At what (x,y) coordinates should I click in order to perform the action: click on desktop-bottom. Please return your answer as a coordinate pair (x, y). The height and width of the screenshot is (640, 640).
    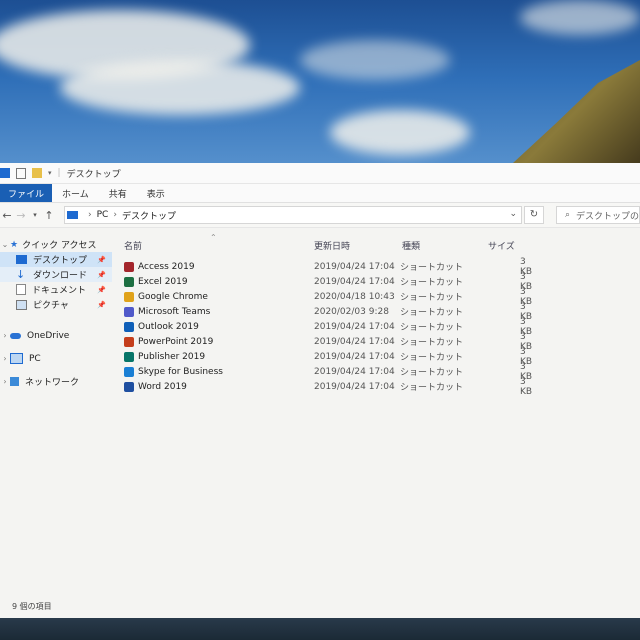
    Looking at the image, I should click on (320, 628).